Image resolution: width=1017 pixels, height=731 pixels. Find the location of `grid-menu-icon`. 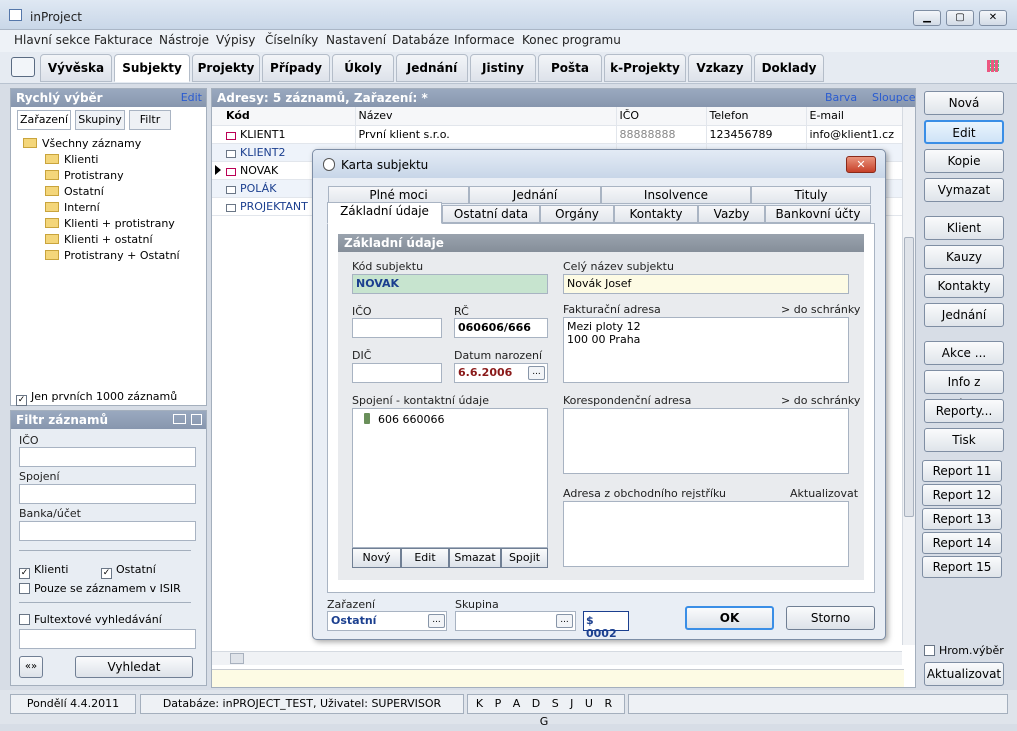

grid-menu-icon is located at coordinates (993, 66).